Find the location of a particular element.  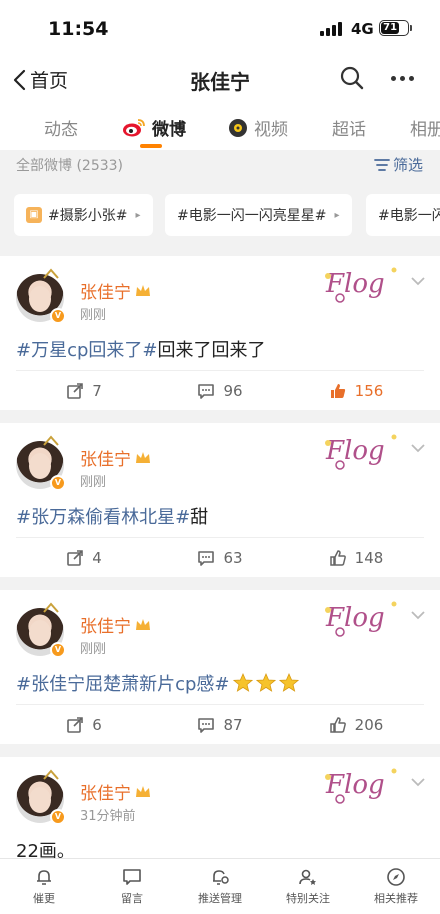

battery-tip is located at coordinates (411, 28).